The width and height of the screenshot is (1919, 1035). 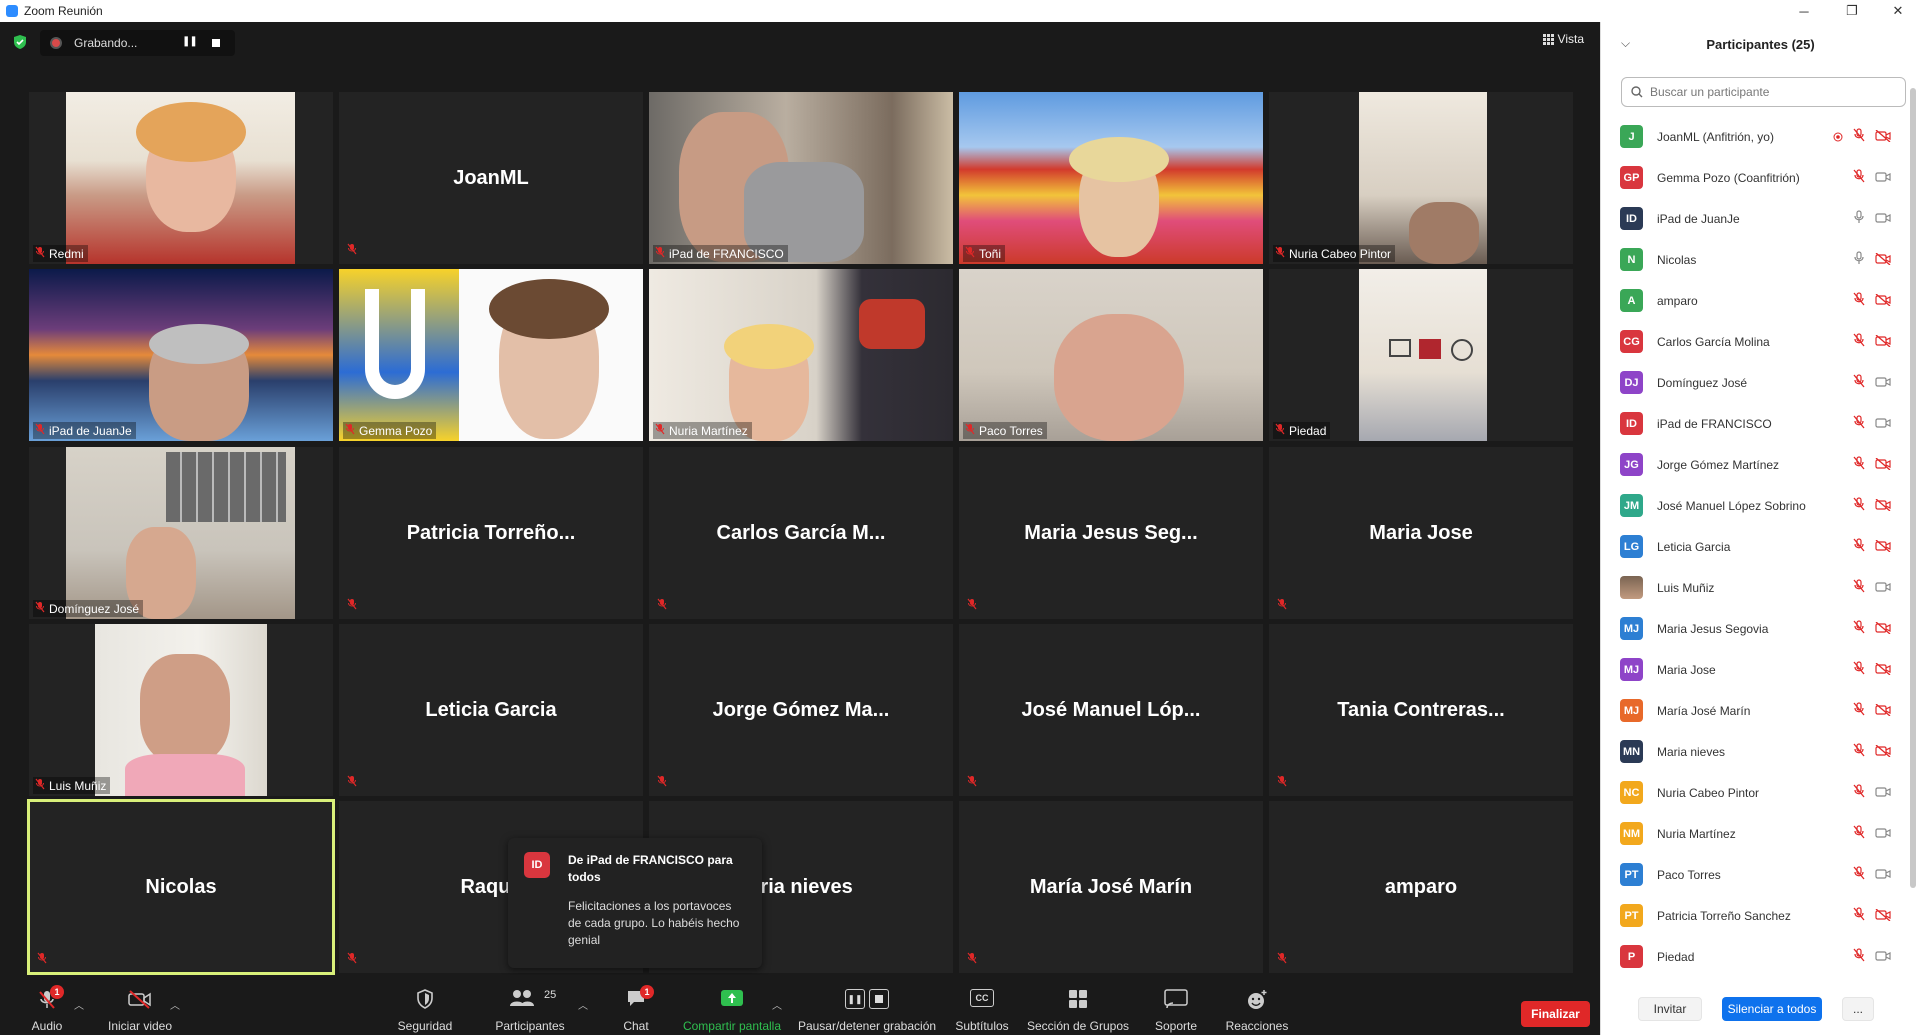 What do you see at coordinates (1772, 1009) in the screenshot?
I see `mute-all-button: Silenciar a todos` at bounding box center [1772, 1009].